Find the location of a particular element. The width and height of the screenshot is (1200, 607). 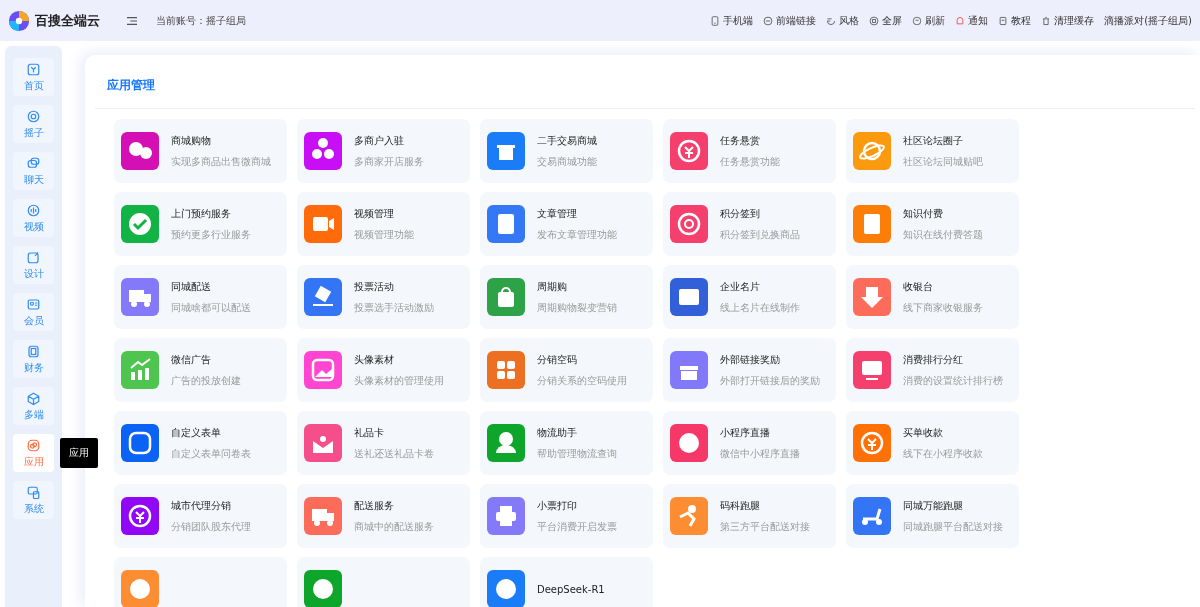

chat-icon is located at coordinates (33, 163).